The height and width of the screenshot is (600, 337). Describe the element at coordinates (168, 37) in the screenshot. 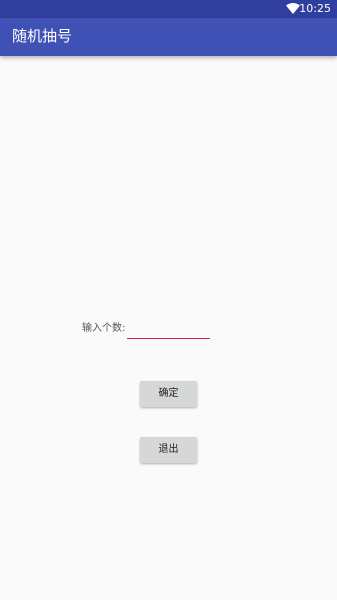

I see `app-bar: 随机抽号` at that location.